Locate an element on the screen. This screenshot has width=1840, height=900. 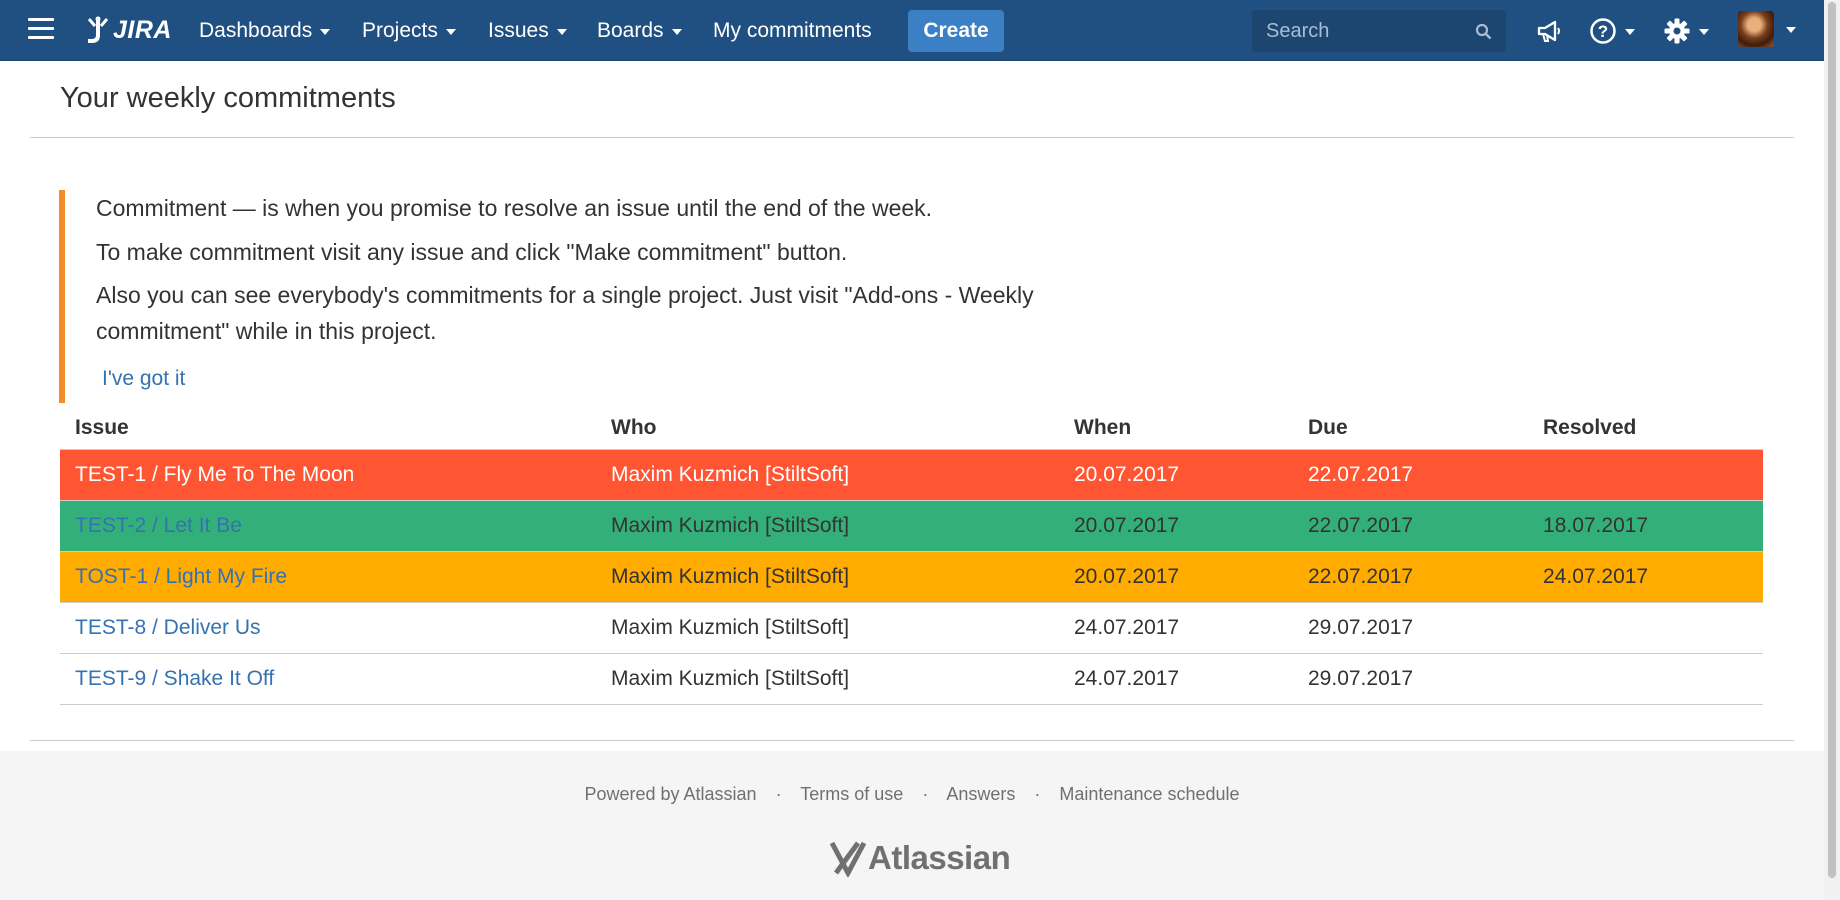
logo-text: JIRA is located at coordinates (142, 29).